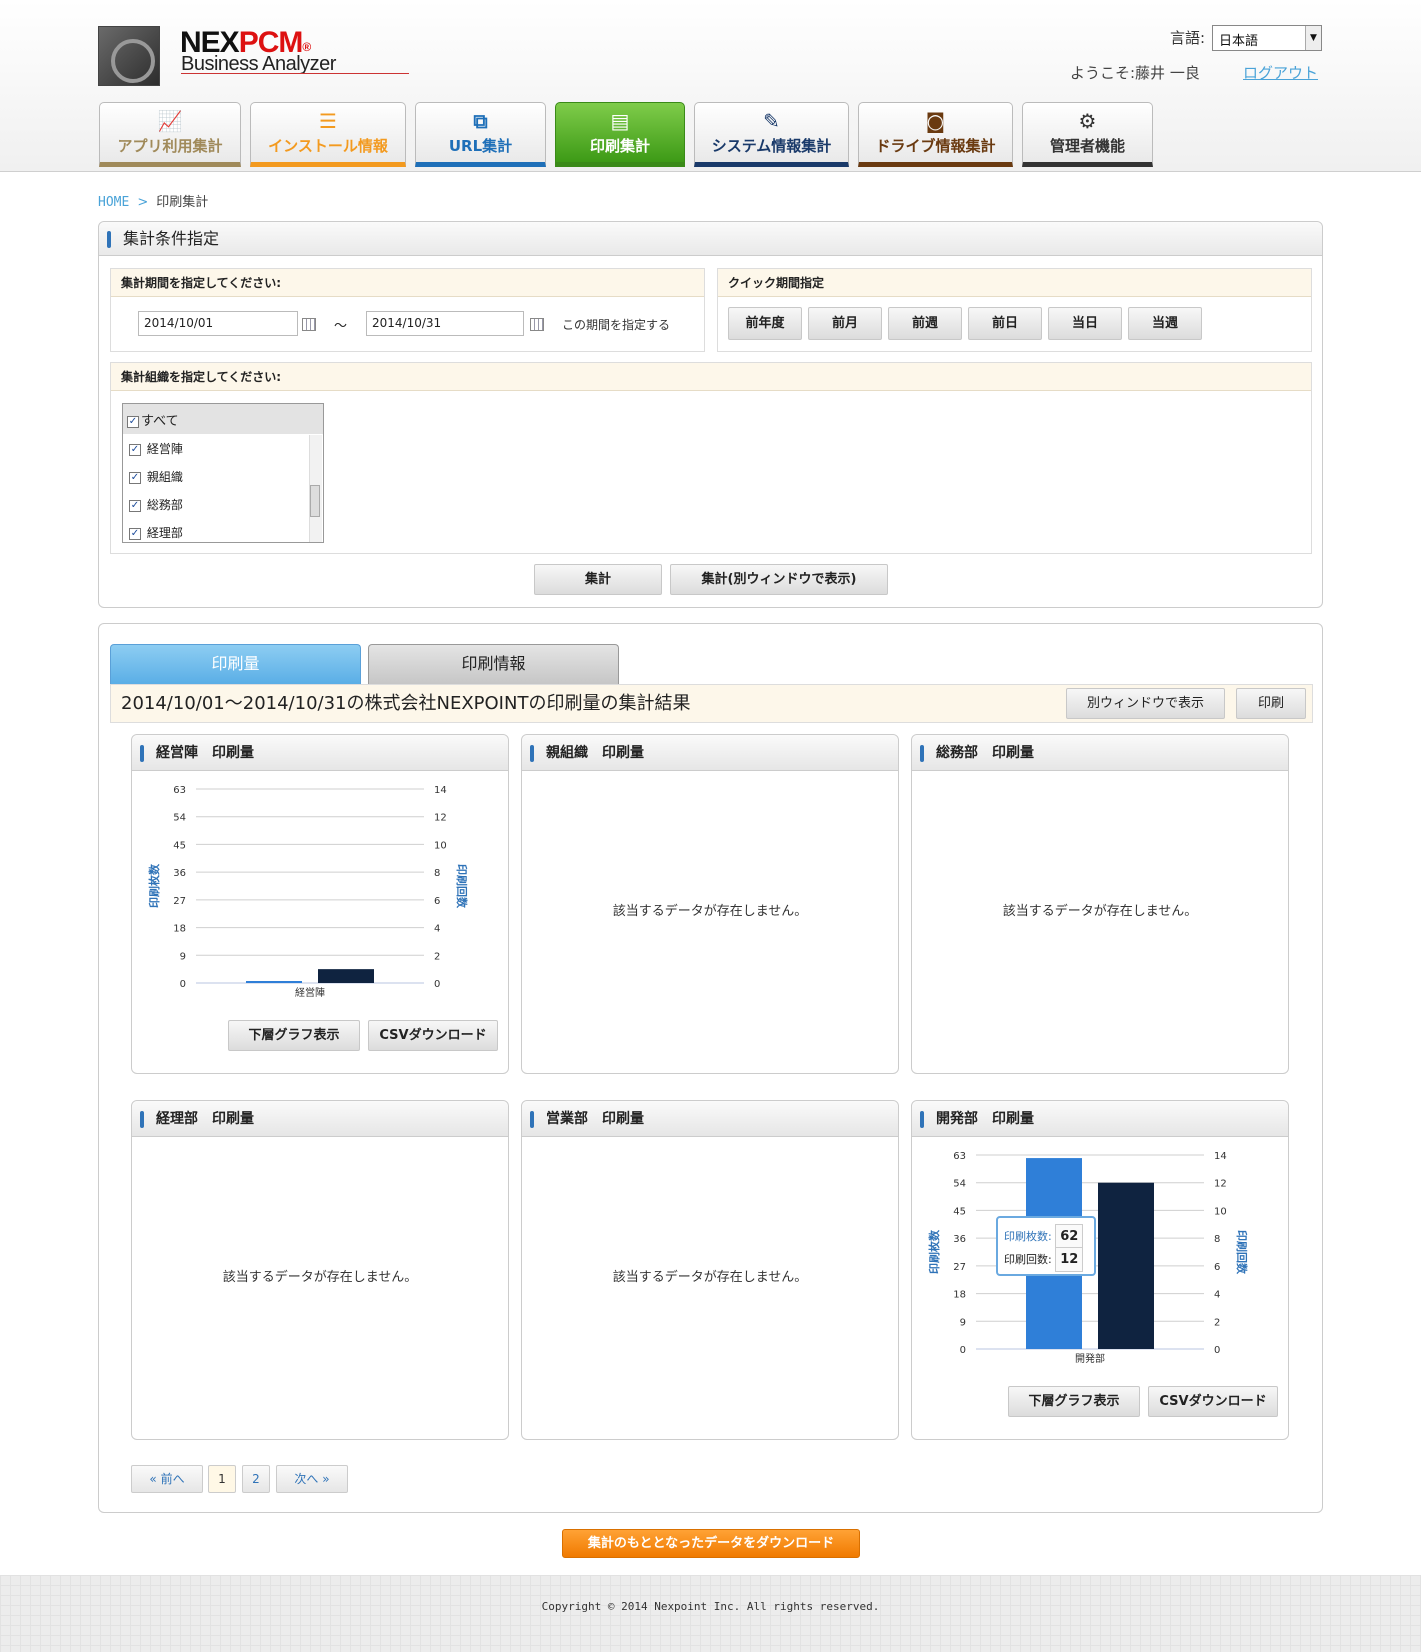  What do you see at coordinates (223, 504) in the screenshot?
I see `org-item: ✓ 総務部` at bounding box center [223, 504].